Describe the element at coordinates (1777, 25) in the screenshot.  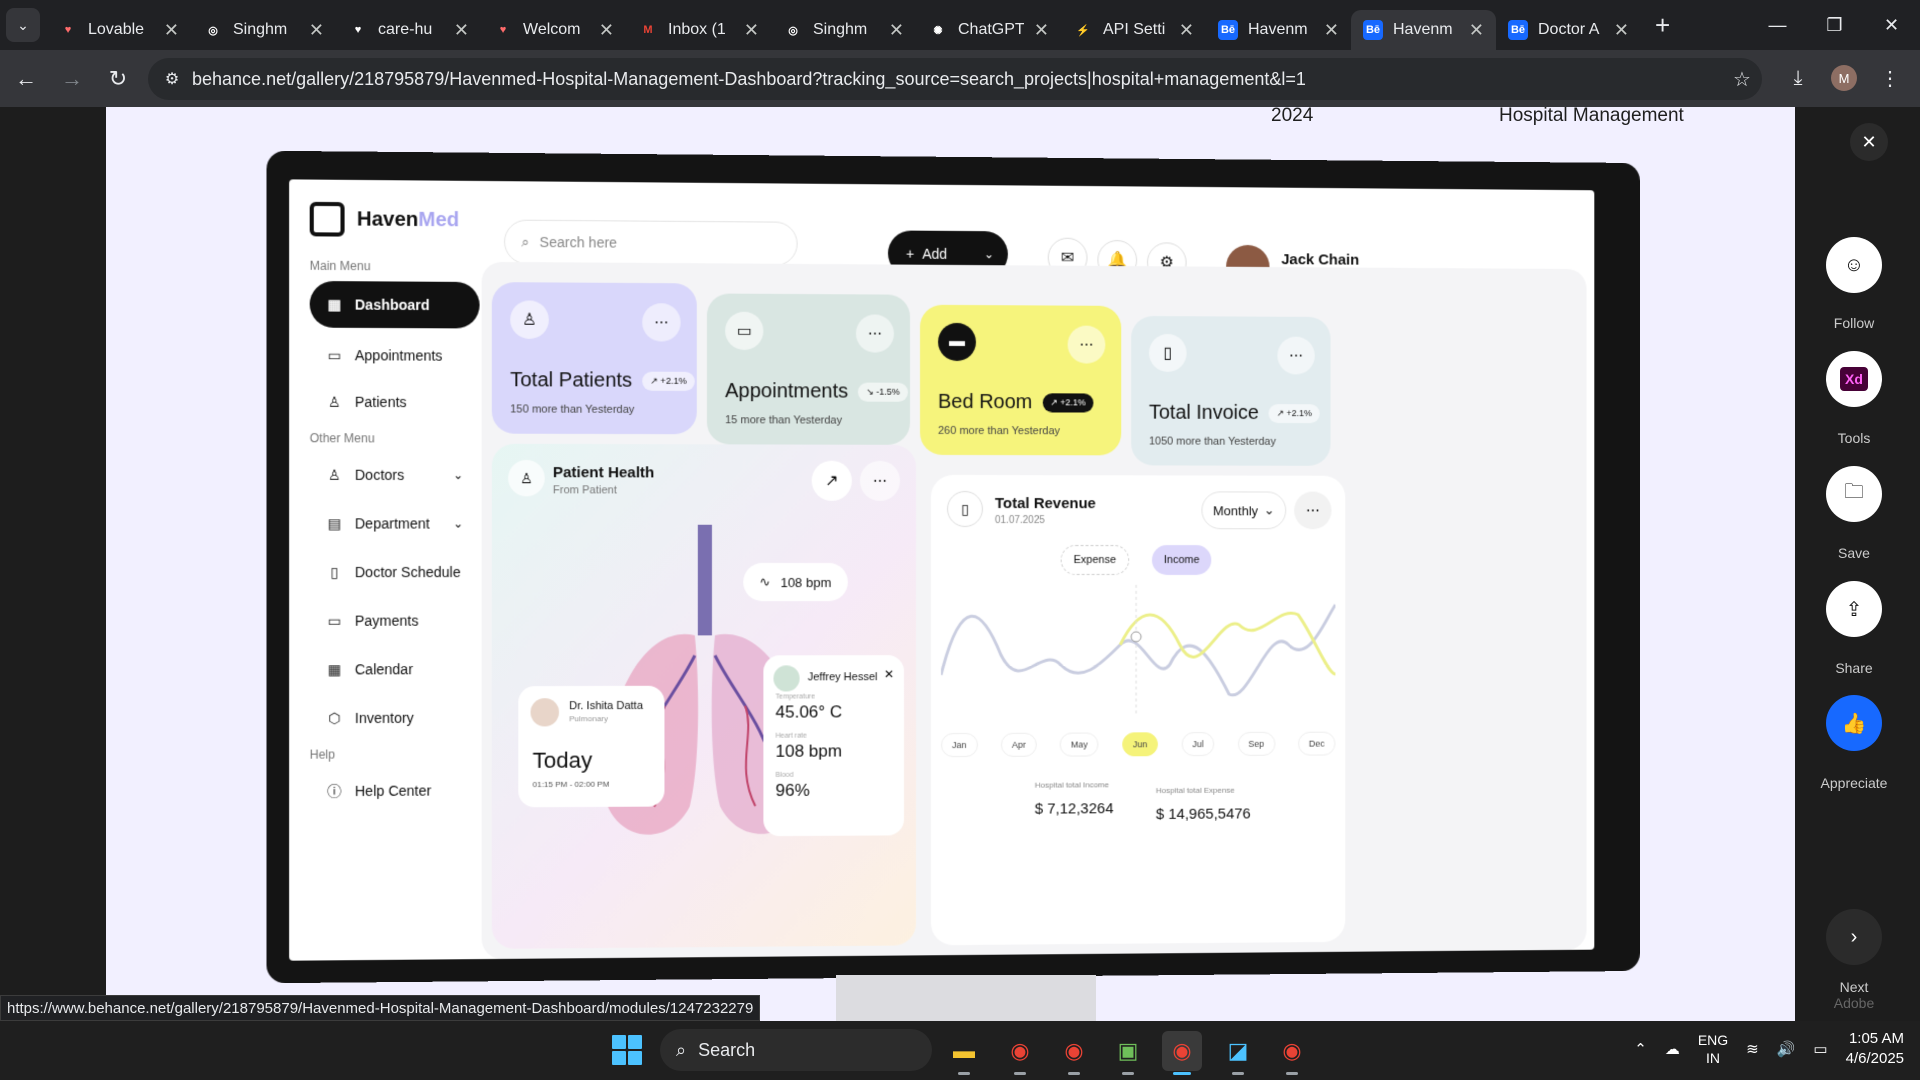
I see `minimize-icon: —` at that location.